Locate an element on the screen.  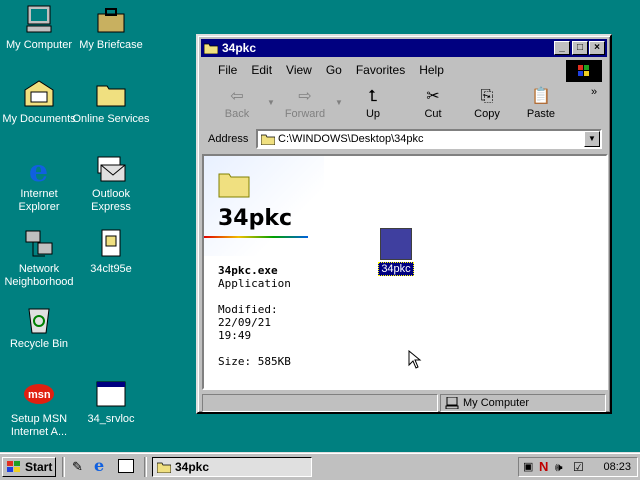
program-window-icon is located at coordinates (111, 394).